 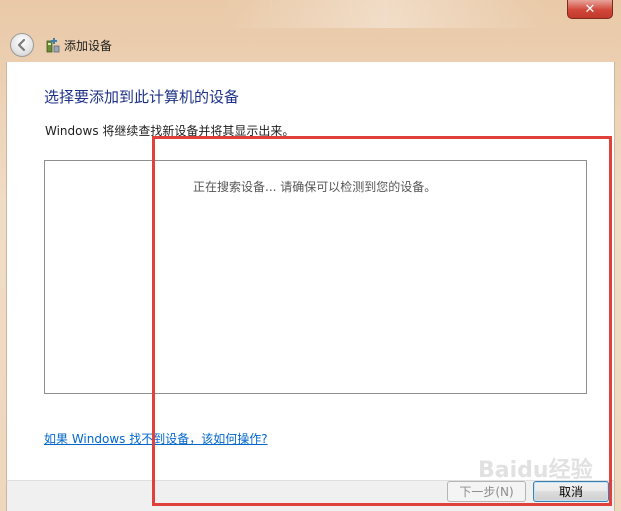 I want to click on close-icon: ✕, so click(x=590, y=9).